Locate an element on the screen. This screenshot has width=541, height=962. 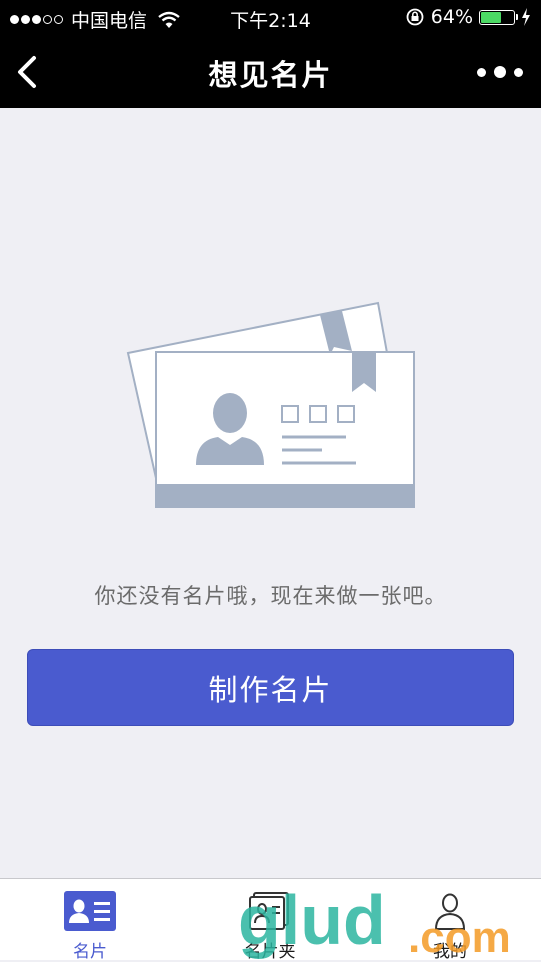
tab-card: 名片 is located at coordinates (90, 920).